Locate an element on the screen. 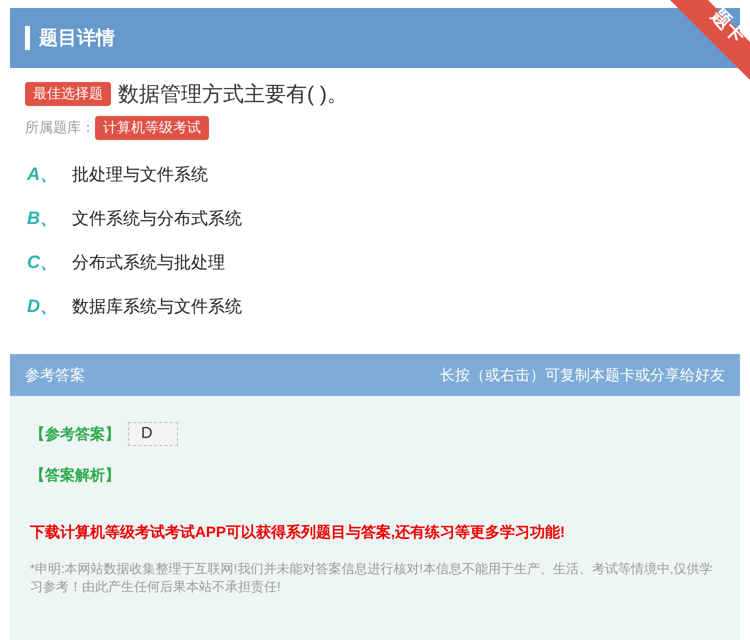 The image size is (750, 640). bank-tag: 计算机等级考试 is located at coordinates (152, 128).